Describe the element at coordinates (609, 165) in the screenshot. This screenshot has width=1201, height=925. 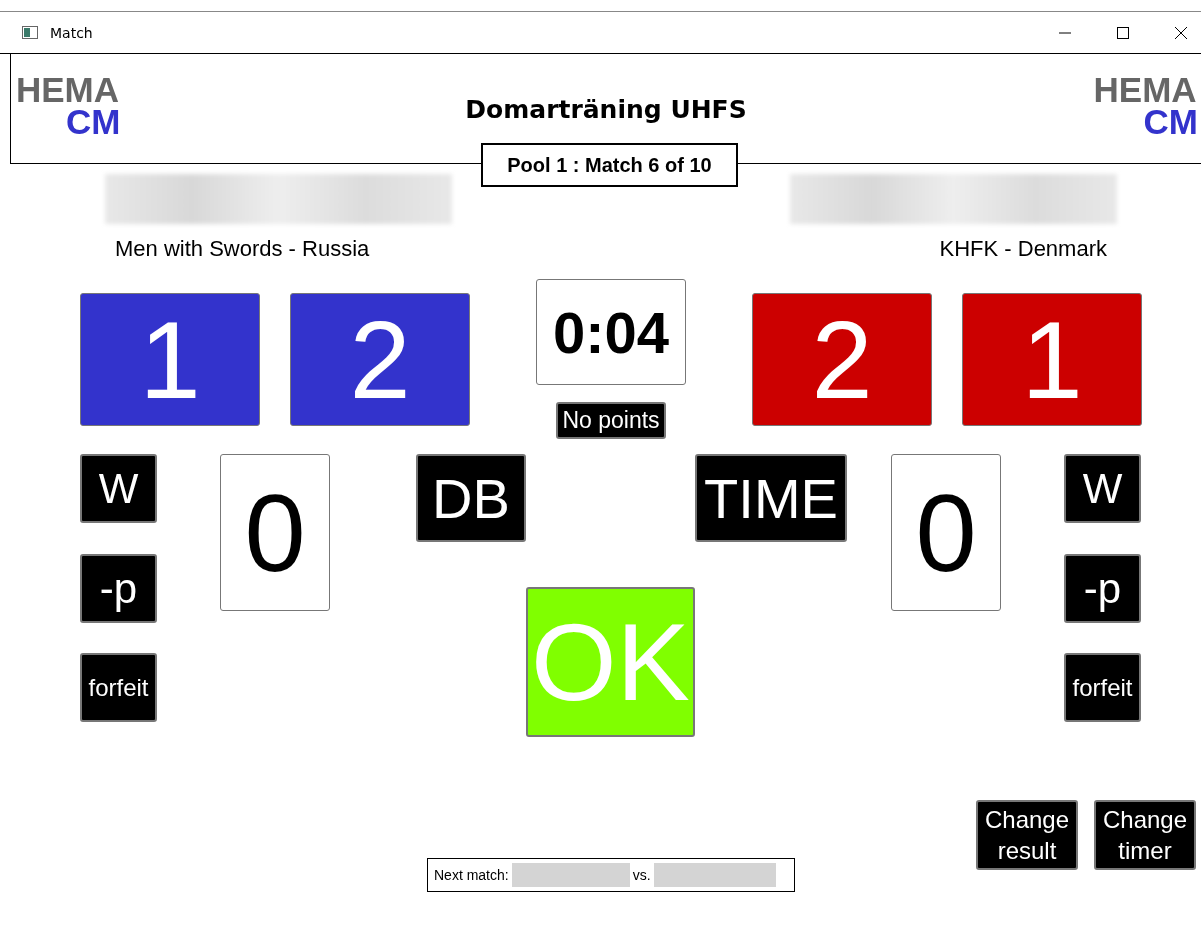
I see `match-info: Pool 1 : Match 6 of 10` at that location.